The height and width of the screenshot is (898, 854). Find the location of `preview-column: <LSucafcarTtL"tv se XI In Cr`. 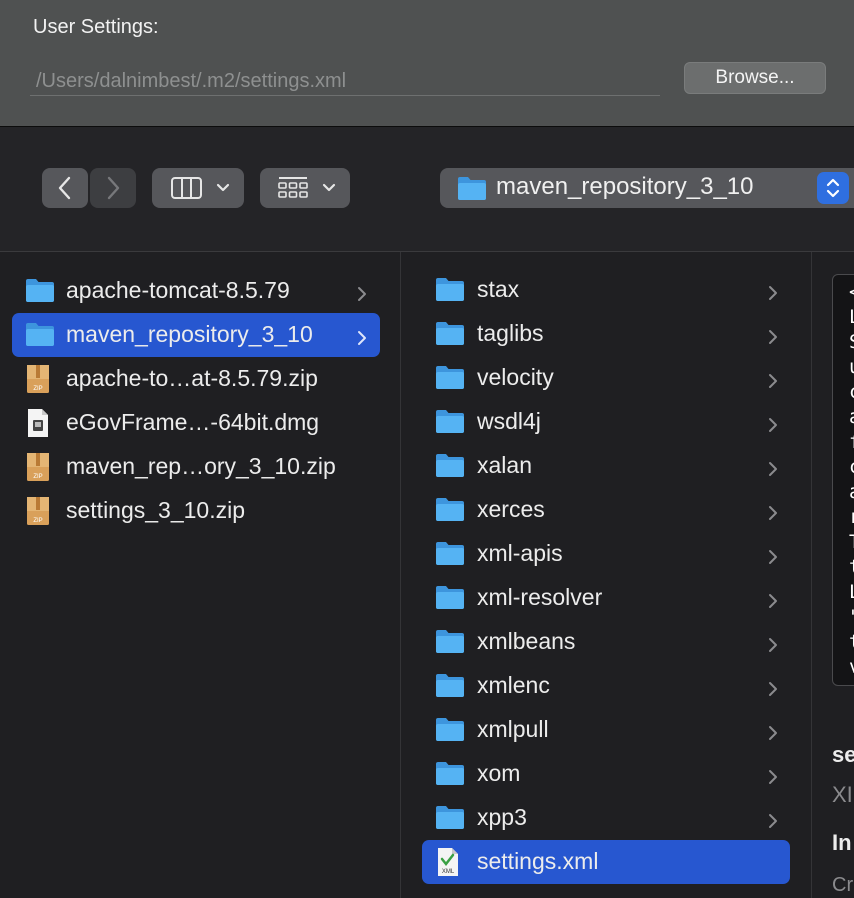

preview-column: <LSucafcarTtL"tv se XI In Cr is located at coordinates (833, 575).